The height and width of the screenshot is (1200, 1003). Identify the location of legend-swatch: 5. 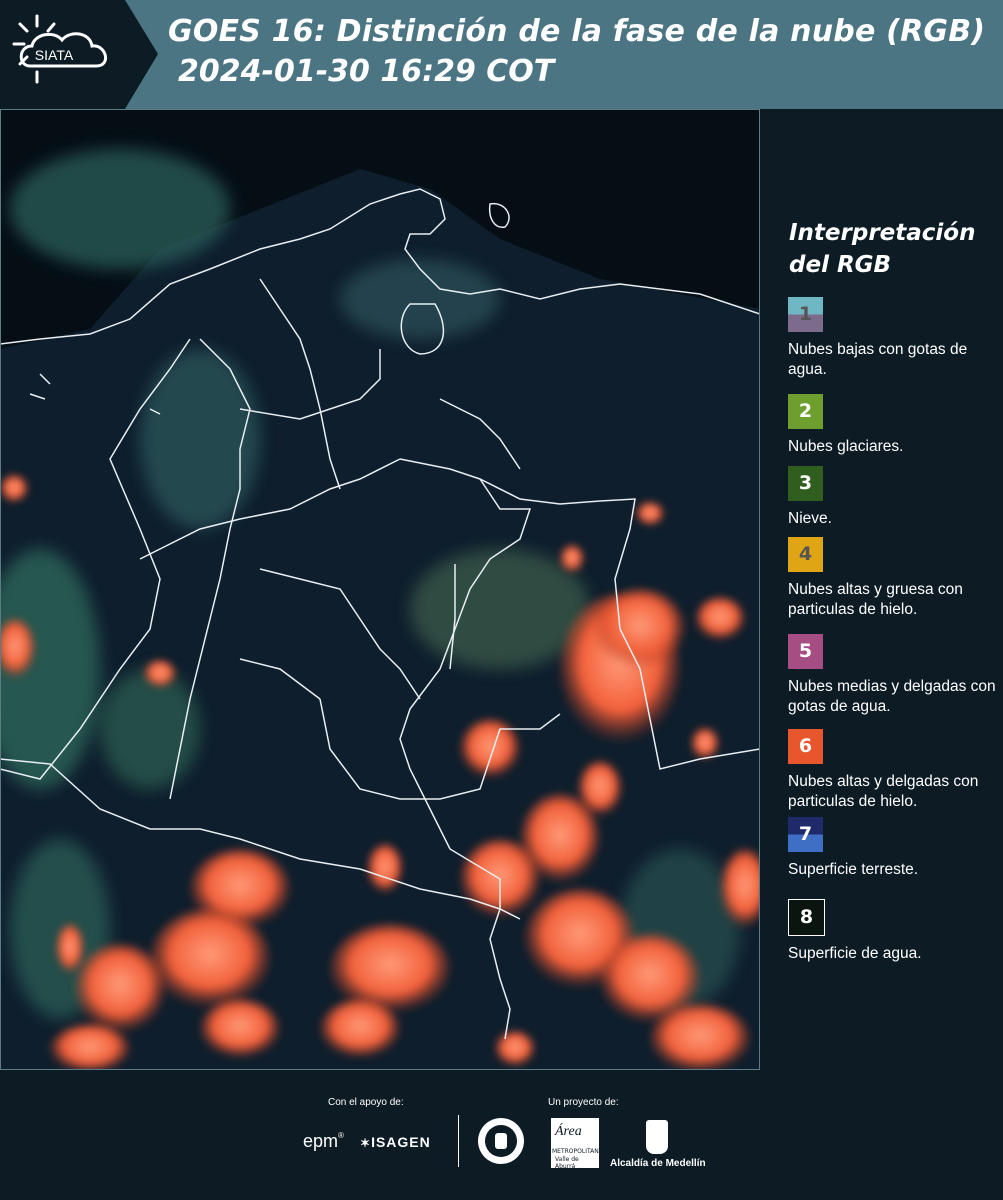
(805, 651).